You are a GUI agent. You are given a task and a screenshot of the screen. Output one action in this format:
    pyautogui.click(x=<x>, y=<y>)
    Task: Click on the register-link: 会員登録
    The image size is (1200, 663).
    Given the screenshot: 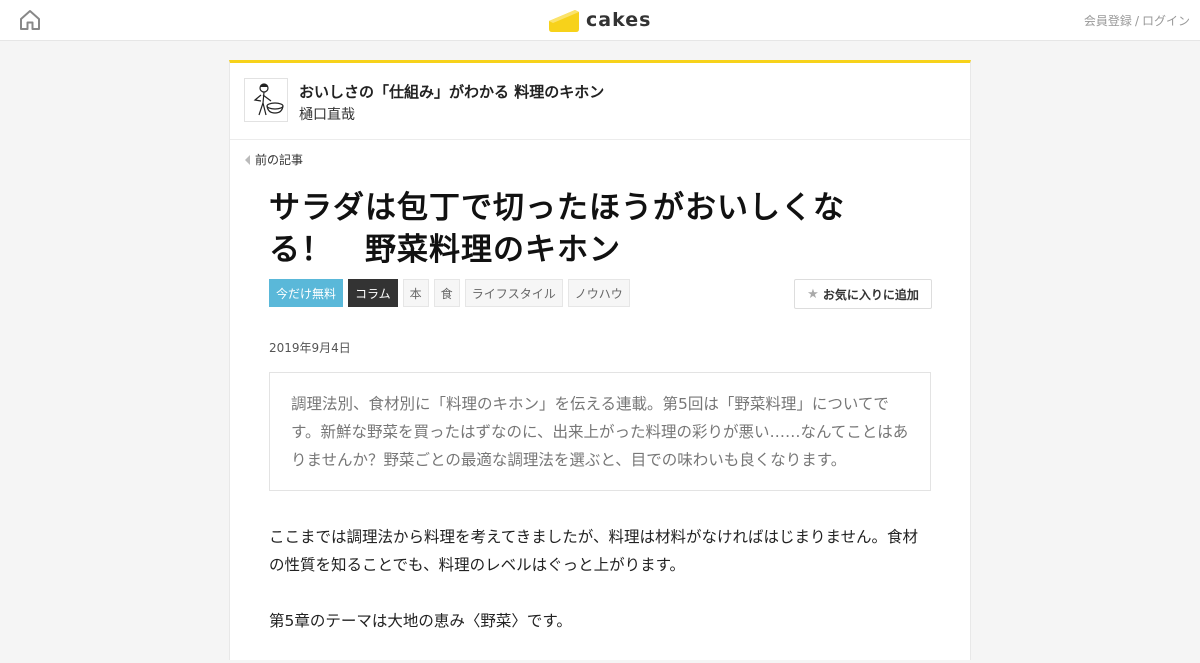 What is the action you would take?
    pyautogui.click(x=1108, y=21)
    